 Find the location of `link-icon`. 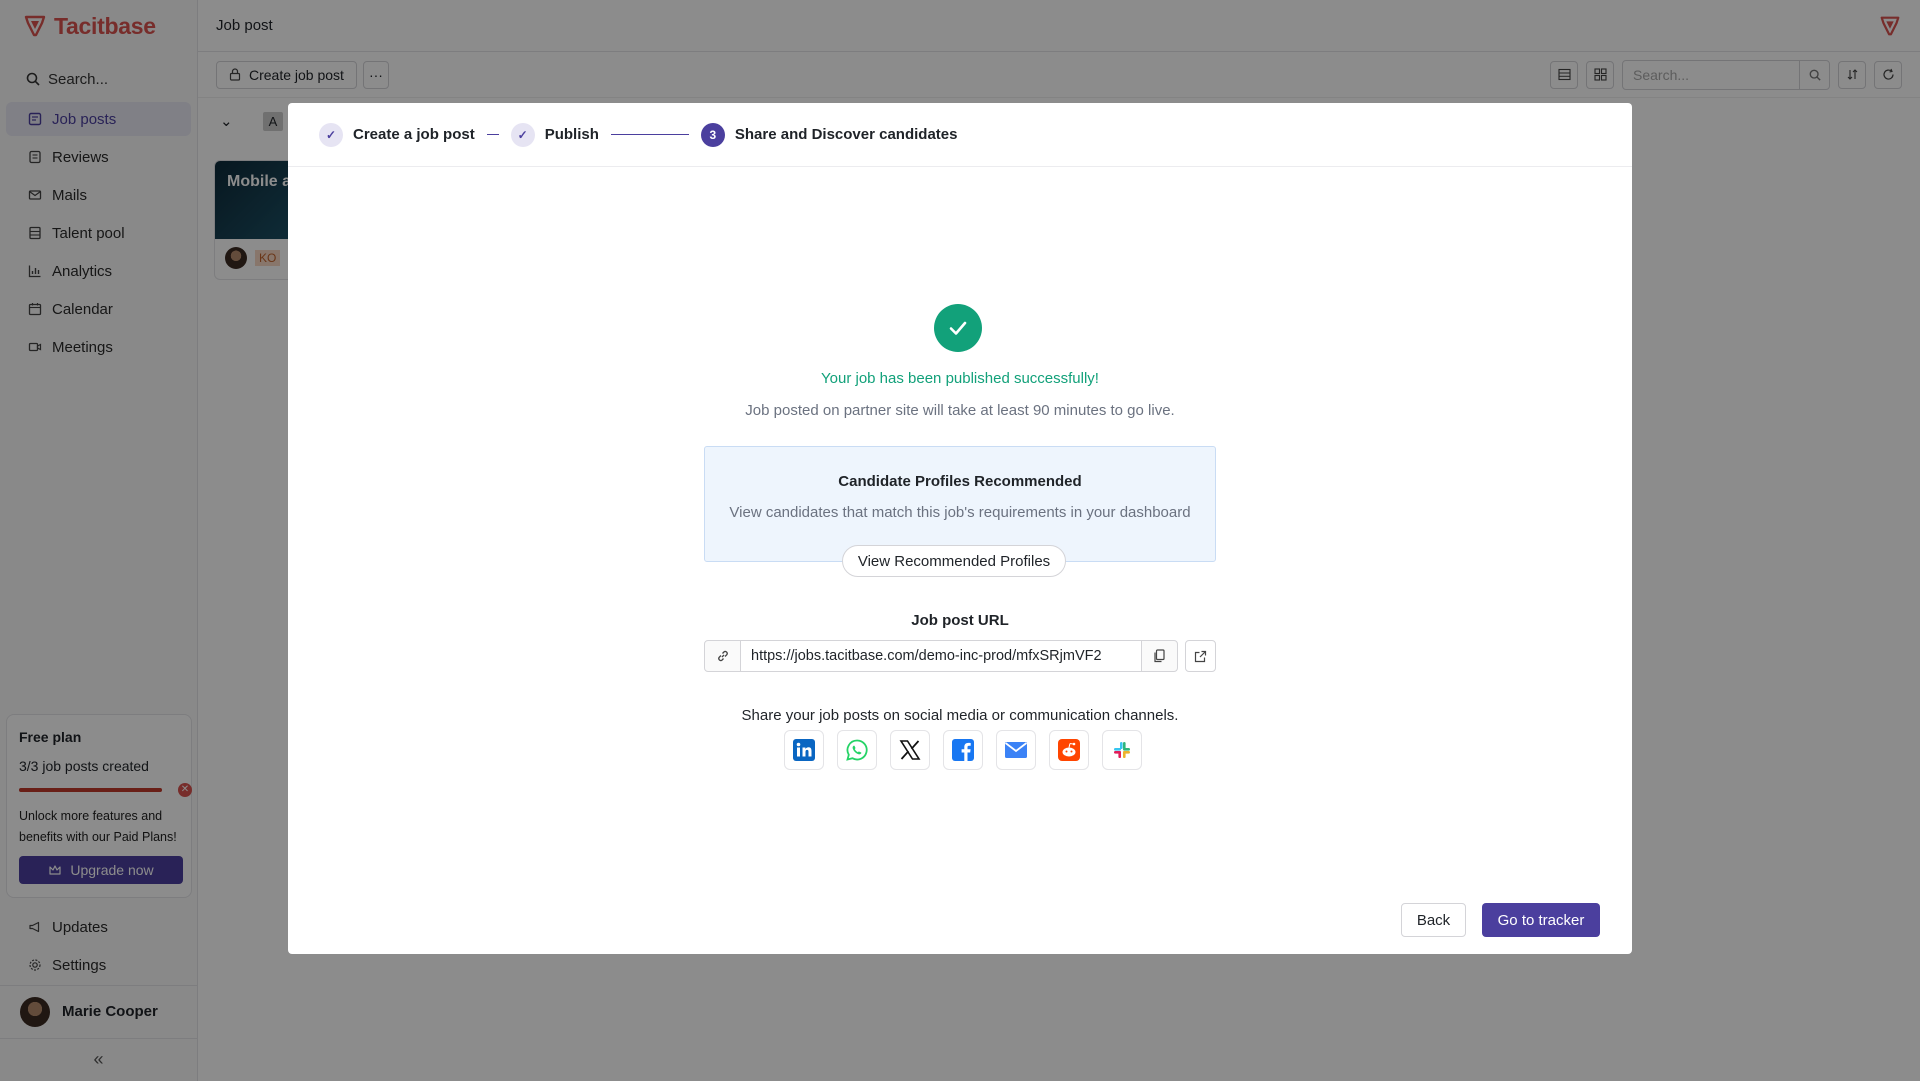

link-icon is located at coordinates (722, 656).